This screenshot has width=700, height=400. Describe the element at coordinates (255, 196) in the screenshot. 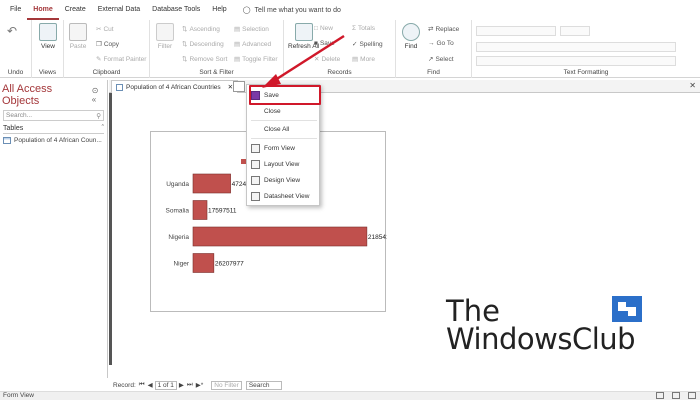

I see `datasheet-view-icon` at that location.